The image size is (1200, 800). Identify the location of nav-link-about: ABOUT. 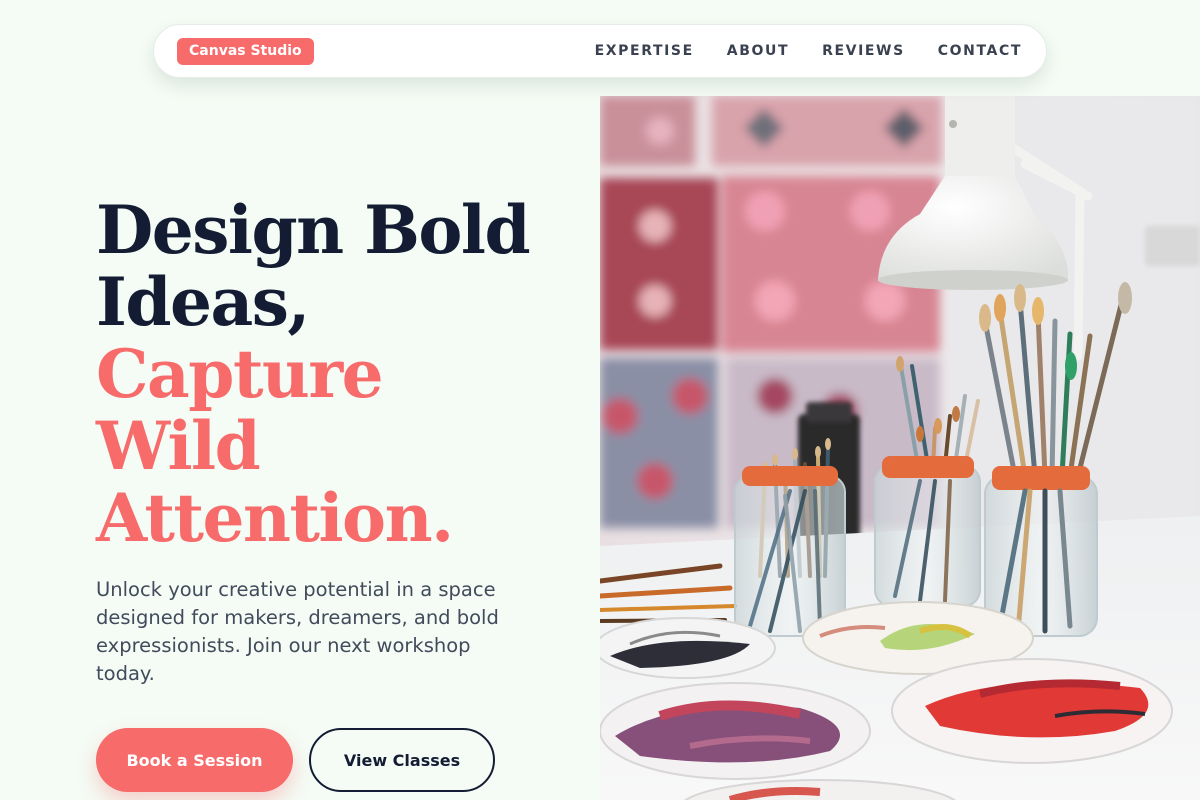
(758, 51).